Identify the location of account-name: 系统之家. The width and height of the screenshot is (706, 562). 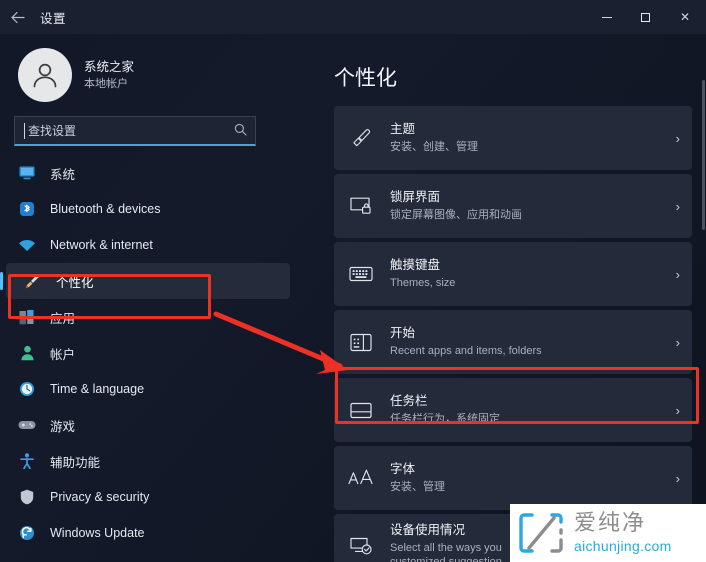
(109, 66).